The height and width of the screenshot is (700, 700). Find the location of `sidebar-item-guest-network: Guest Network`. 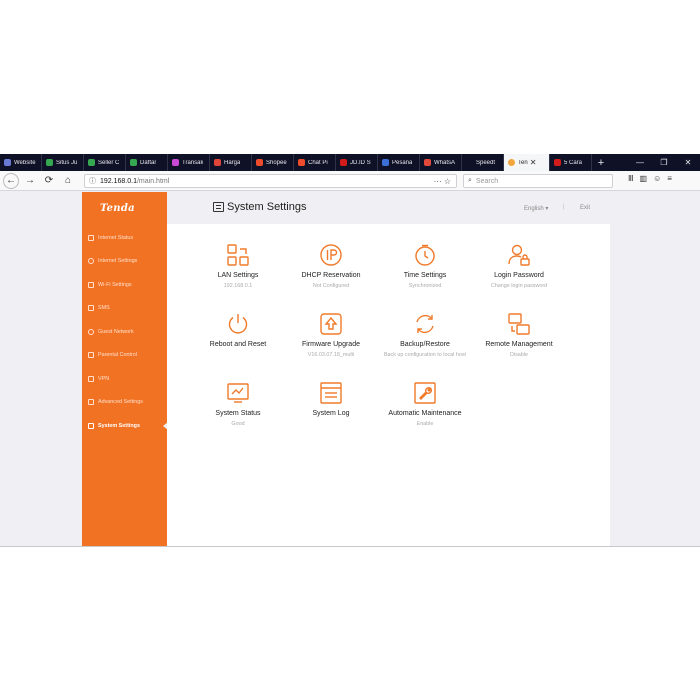

sidebar-item-guest-network: Guest Network is located at coordinates (127, 332).